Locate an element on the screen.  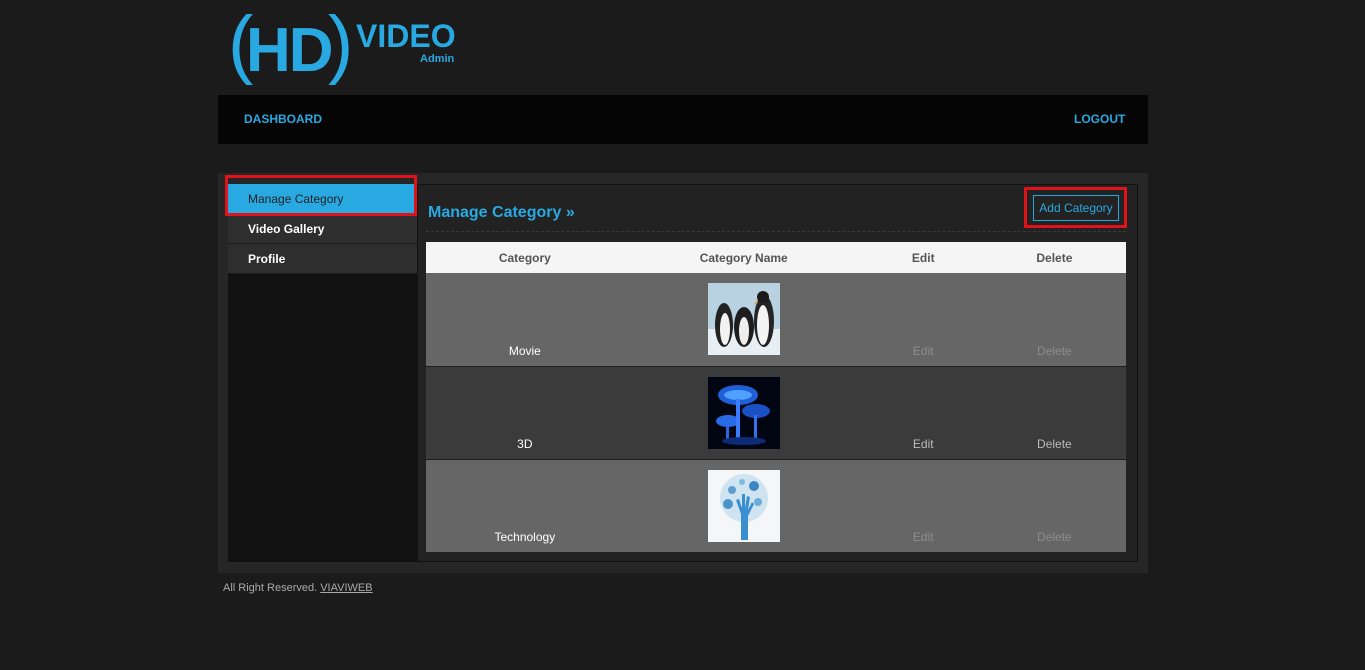
category-name-cell: 3D is located at coordinates (525, 443).